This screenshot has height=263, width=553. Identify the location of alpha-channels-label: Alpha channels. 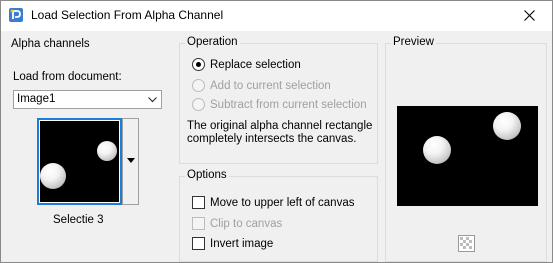
(50, 44).